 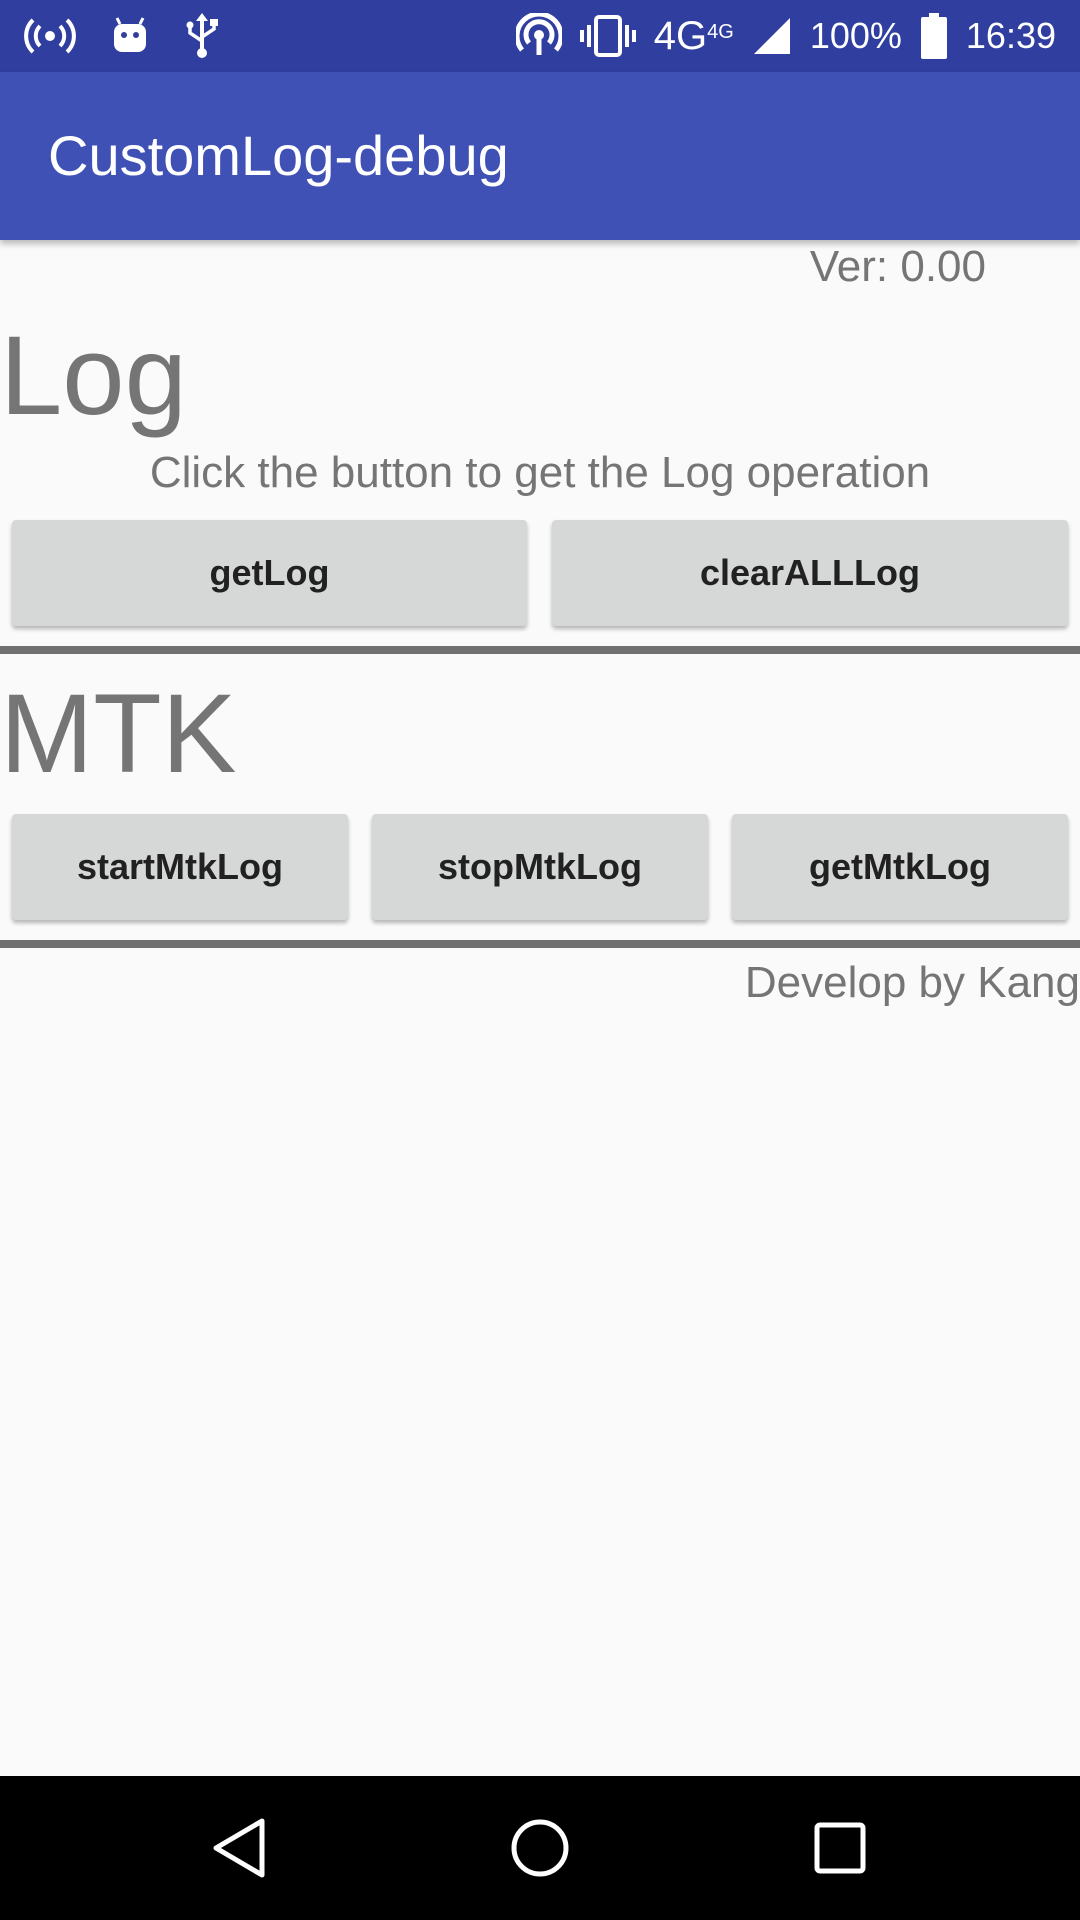 What do you see at coordinates (269, 573) in the screenshot?
I see `get-log-button: getLog` at bounding box center [269, 573].